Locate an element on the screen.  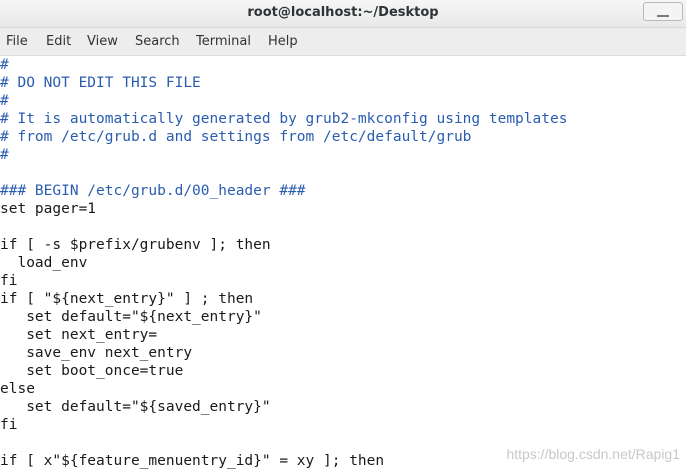
minimize-icon is located at coordinates (663, 16).